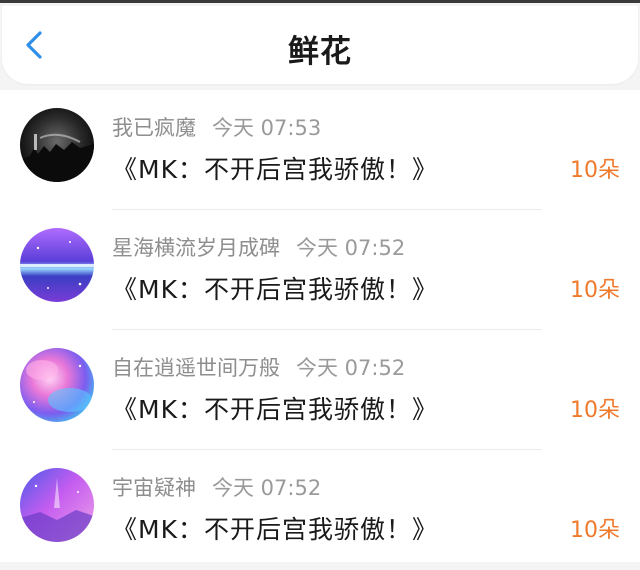 Image resolution: width=640 pixels, height=570 pixels. I want to click on user-name-line: 自在逍遥世间万般 今天 07:52, so click(258, 367).